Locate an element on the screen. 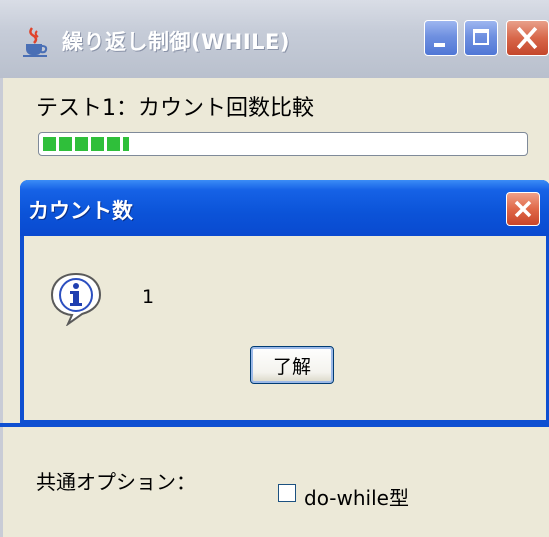 This screenshot has width=549, height=537. test-label: テスト1：カウント回数比較 is located at coordinates (175, 108).